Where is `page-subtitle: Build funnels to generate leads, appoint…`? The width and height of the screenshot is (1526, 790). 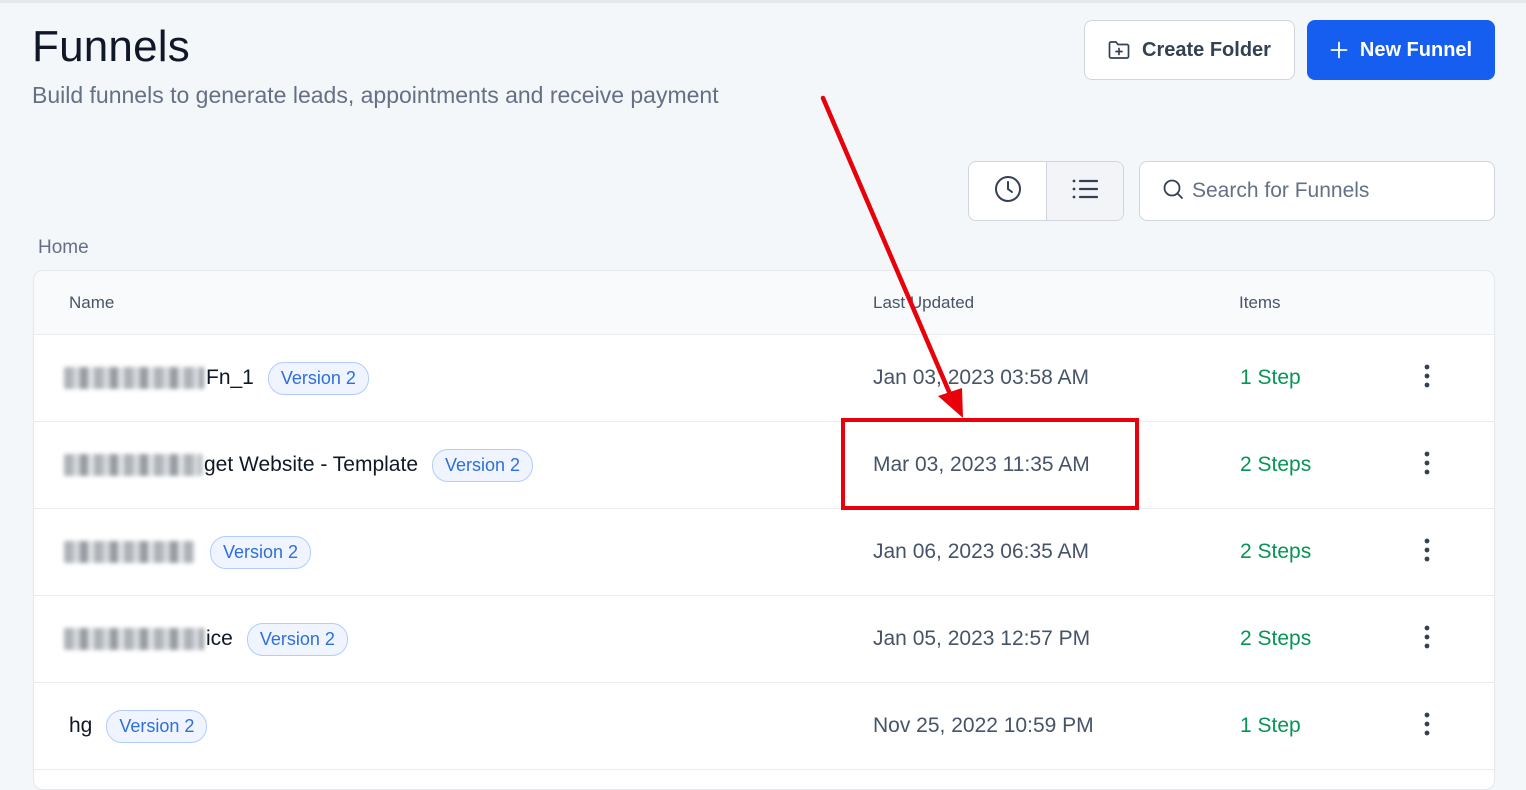
page-subtitle: Build funnels to generate leads, appoint… is located at coordinates (375, 95).